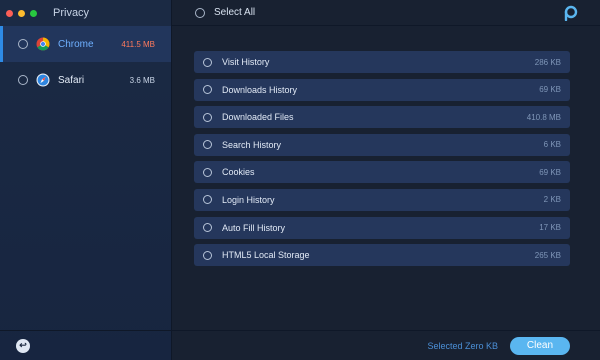  Describe the element at coordinates (382, 199) in the screenshot. I see `list-item: Login History 2 KB` at that location.